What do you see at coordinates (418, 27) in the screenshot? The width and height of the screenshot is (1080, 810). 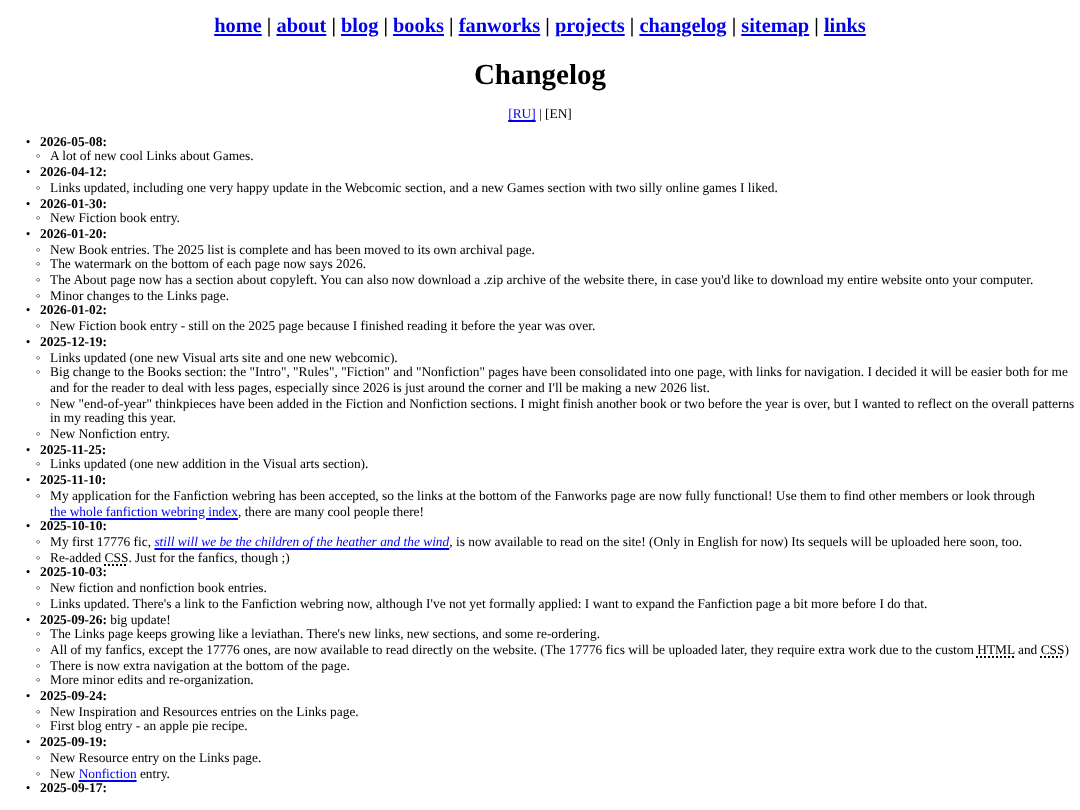 I see `nav-link-text: books` at bounding box center [418, 27].